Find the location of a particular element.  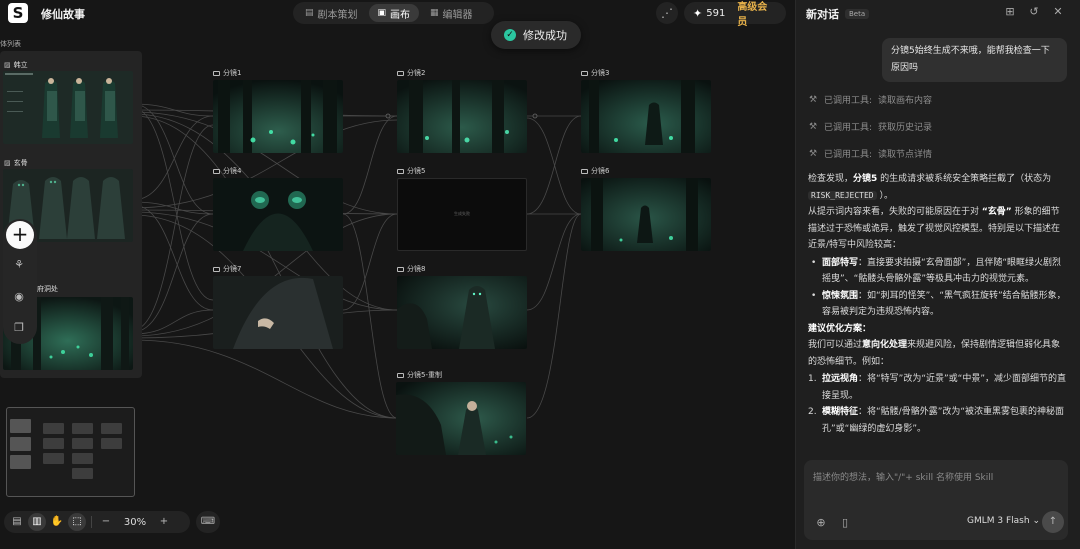

close-icon: ✕ is located at coordinates (1058, 12).